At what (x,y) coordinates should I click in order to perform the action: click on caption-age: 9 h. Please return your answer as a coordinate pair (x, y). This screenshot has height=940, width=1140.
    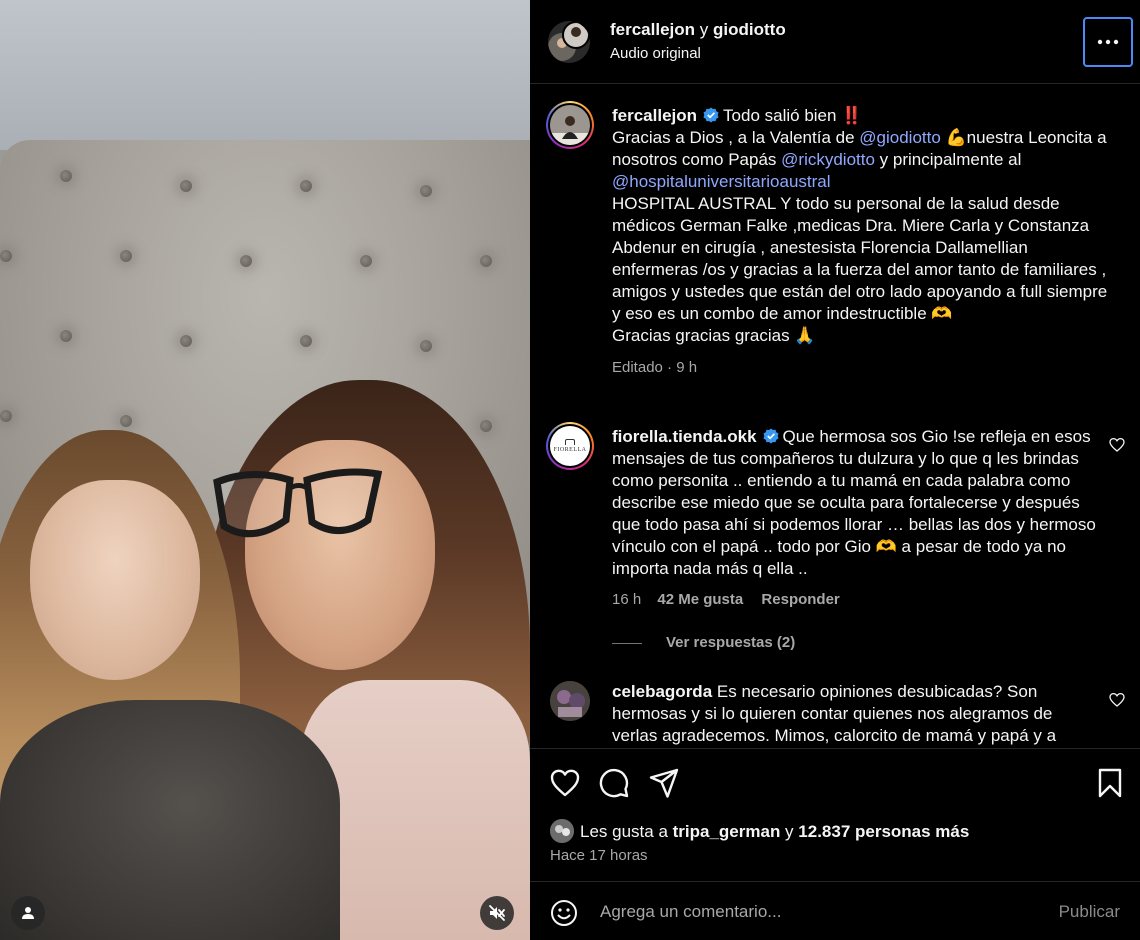
    Looking at the image, I should click on (686, 367).